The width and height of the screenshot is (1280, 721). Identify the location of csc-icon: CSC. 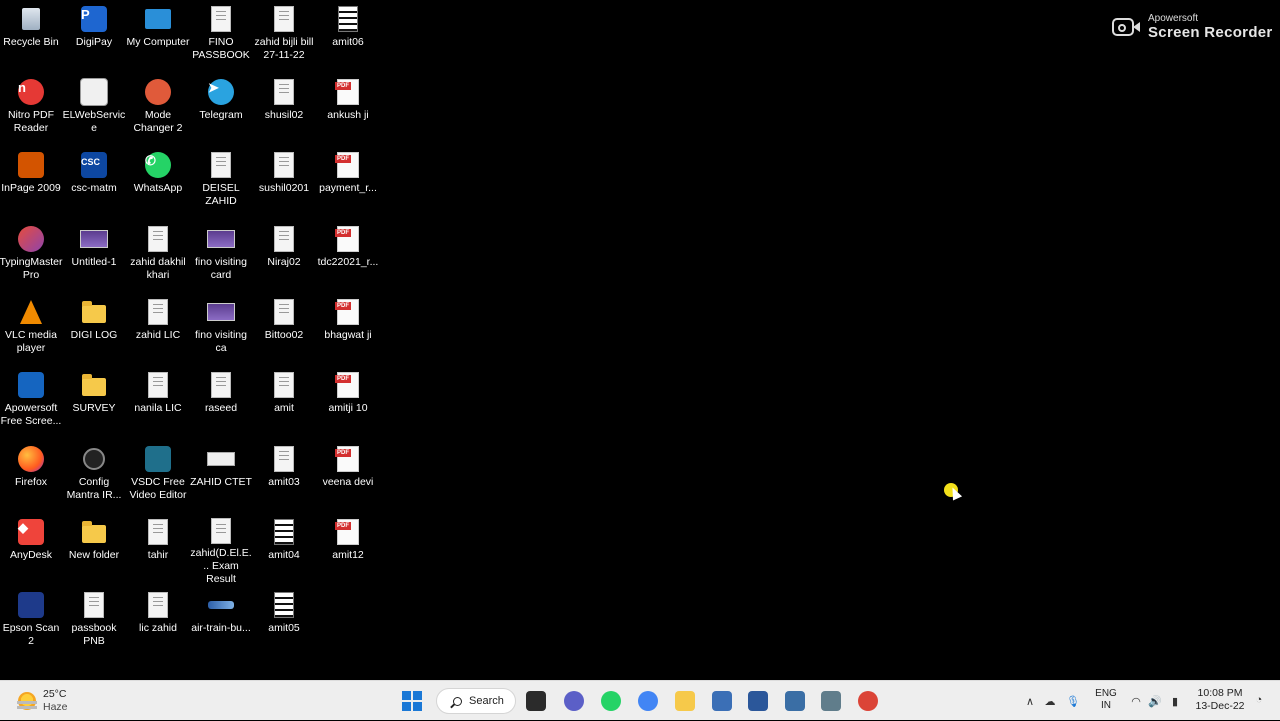
(94, 165).